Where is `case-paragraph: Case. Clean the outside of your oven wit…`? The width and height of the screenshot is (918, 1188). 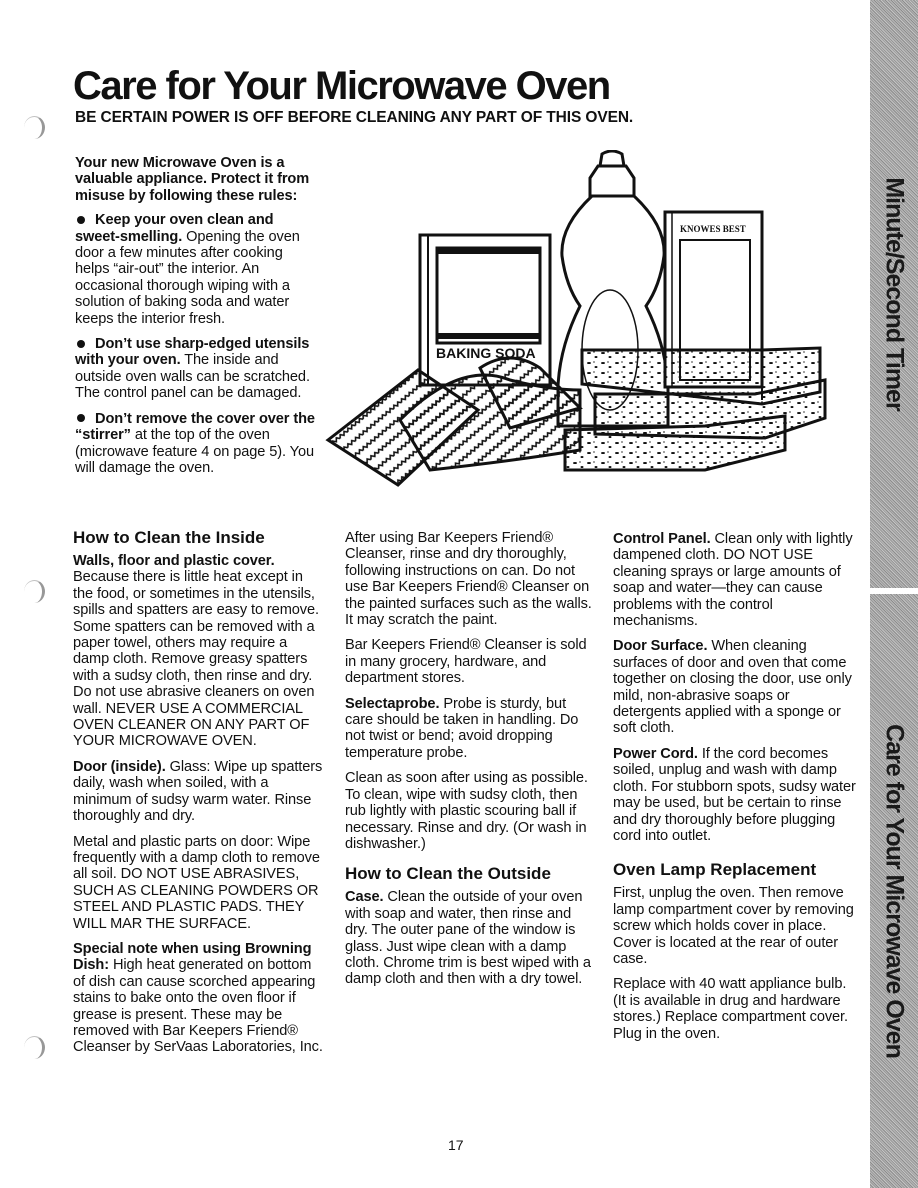 case-paragraph: Case. Clean the outside of your oven wit… is located at coordinates (470, 938).